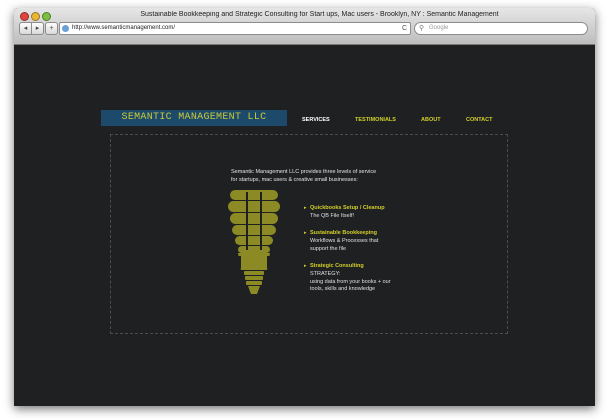 Image resolution: width=611 pixels, height=420 pixels. What do you see at coordinates (422, 28) in the screenshot?
I see `search-icon: ⚲` at bounding box center [422, 28].